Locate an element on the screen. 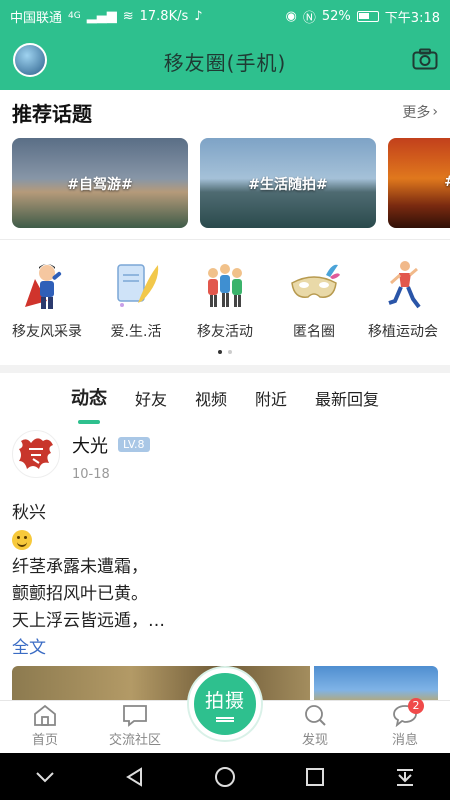  battery-percent: 52% is located at coordinates (336, 16).